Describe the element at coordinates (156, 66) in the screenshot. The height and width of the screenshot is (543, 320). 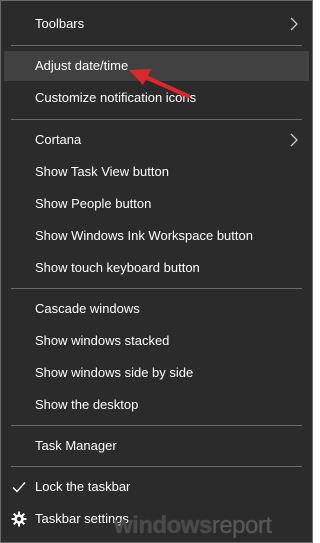
I see `menu-item-adjust-date-time: Adjust date/time` at that location.